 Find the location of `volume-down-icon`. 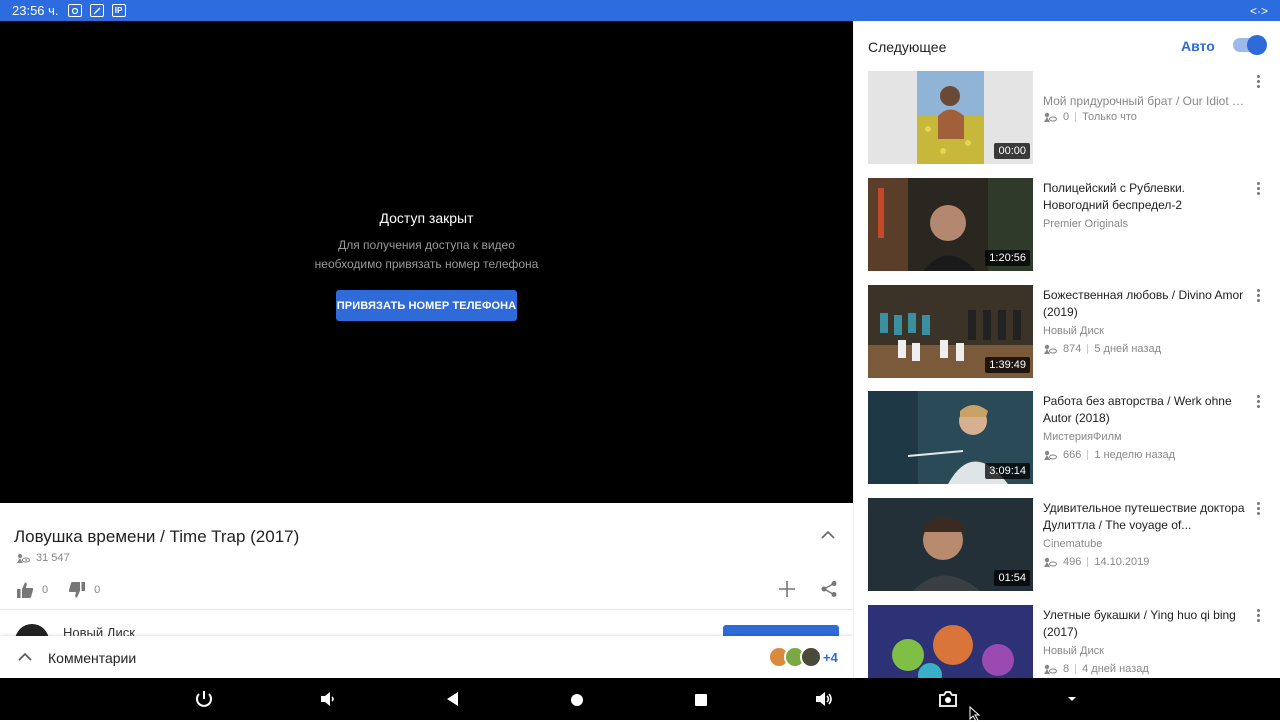

volume-down-icon is located at coordinates (328, 699).